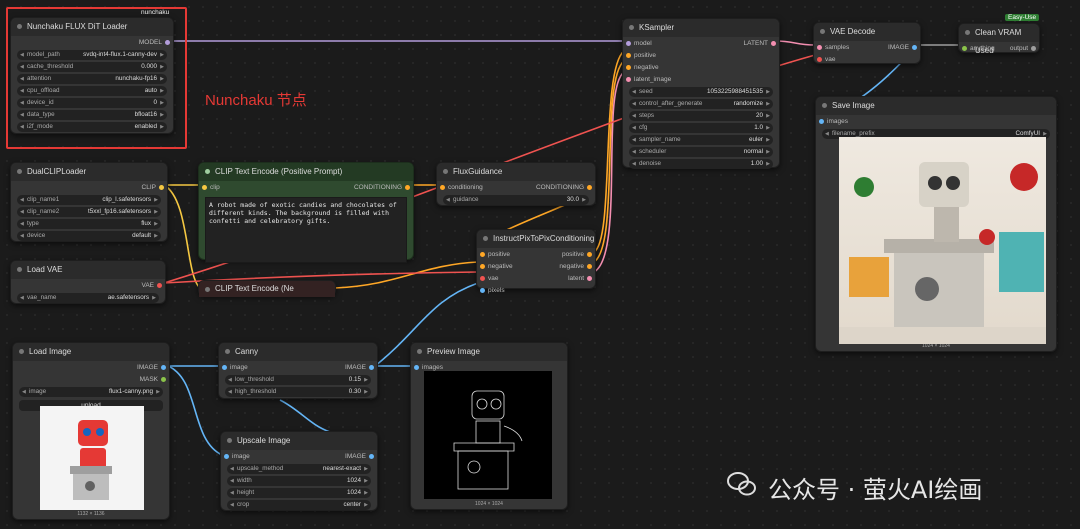 This screenshot has height=529, width=1080. I want to click on output-conditioning-label: CONDITIONING, so click(377, 187).